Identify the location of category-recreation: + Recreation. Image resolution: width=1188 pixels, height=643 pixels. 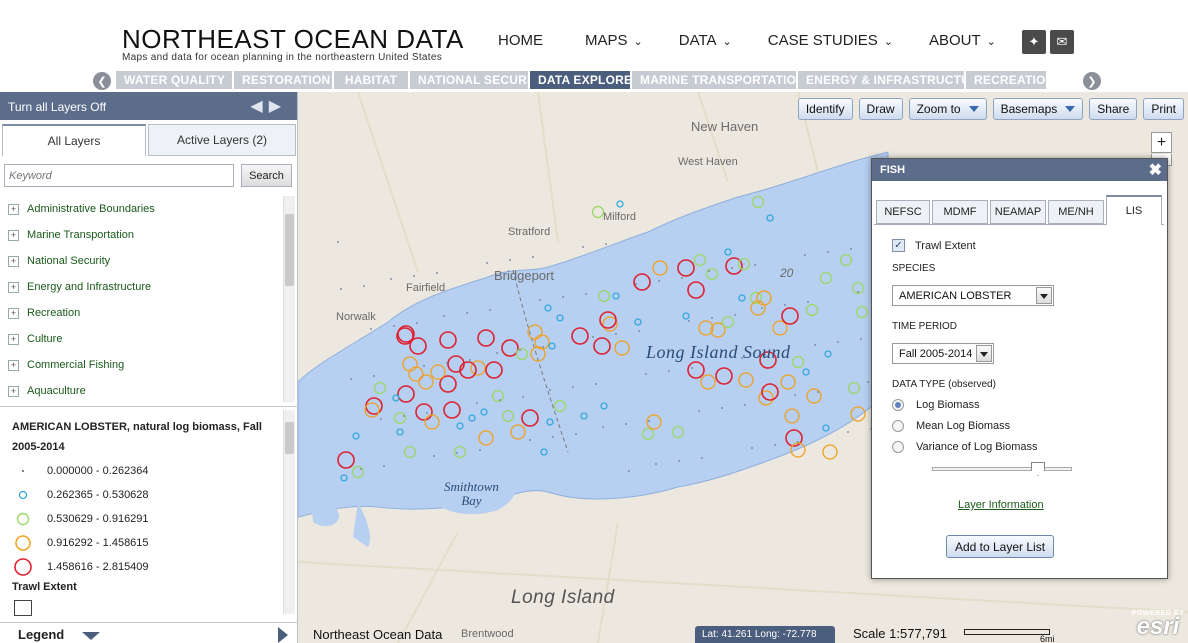
(141, 313).